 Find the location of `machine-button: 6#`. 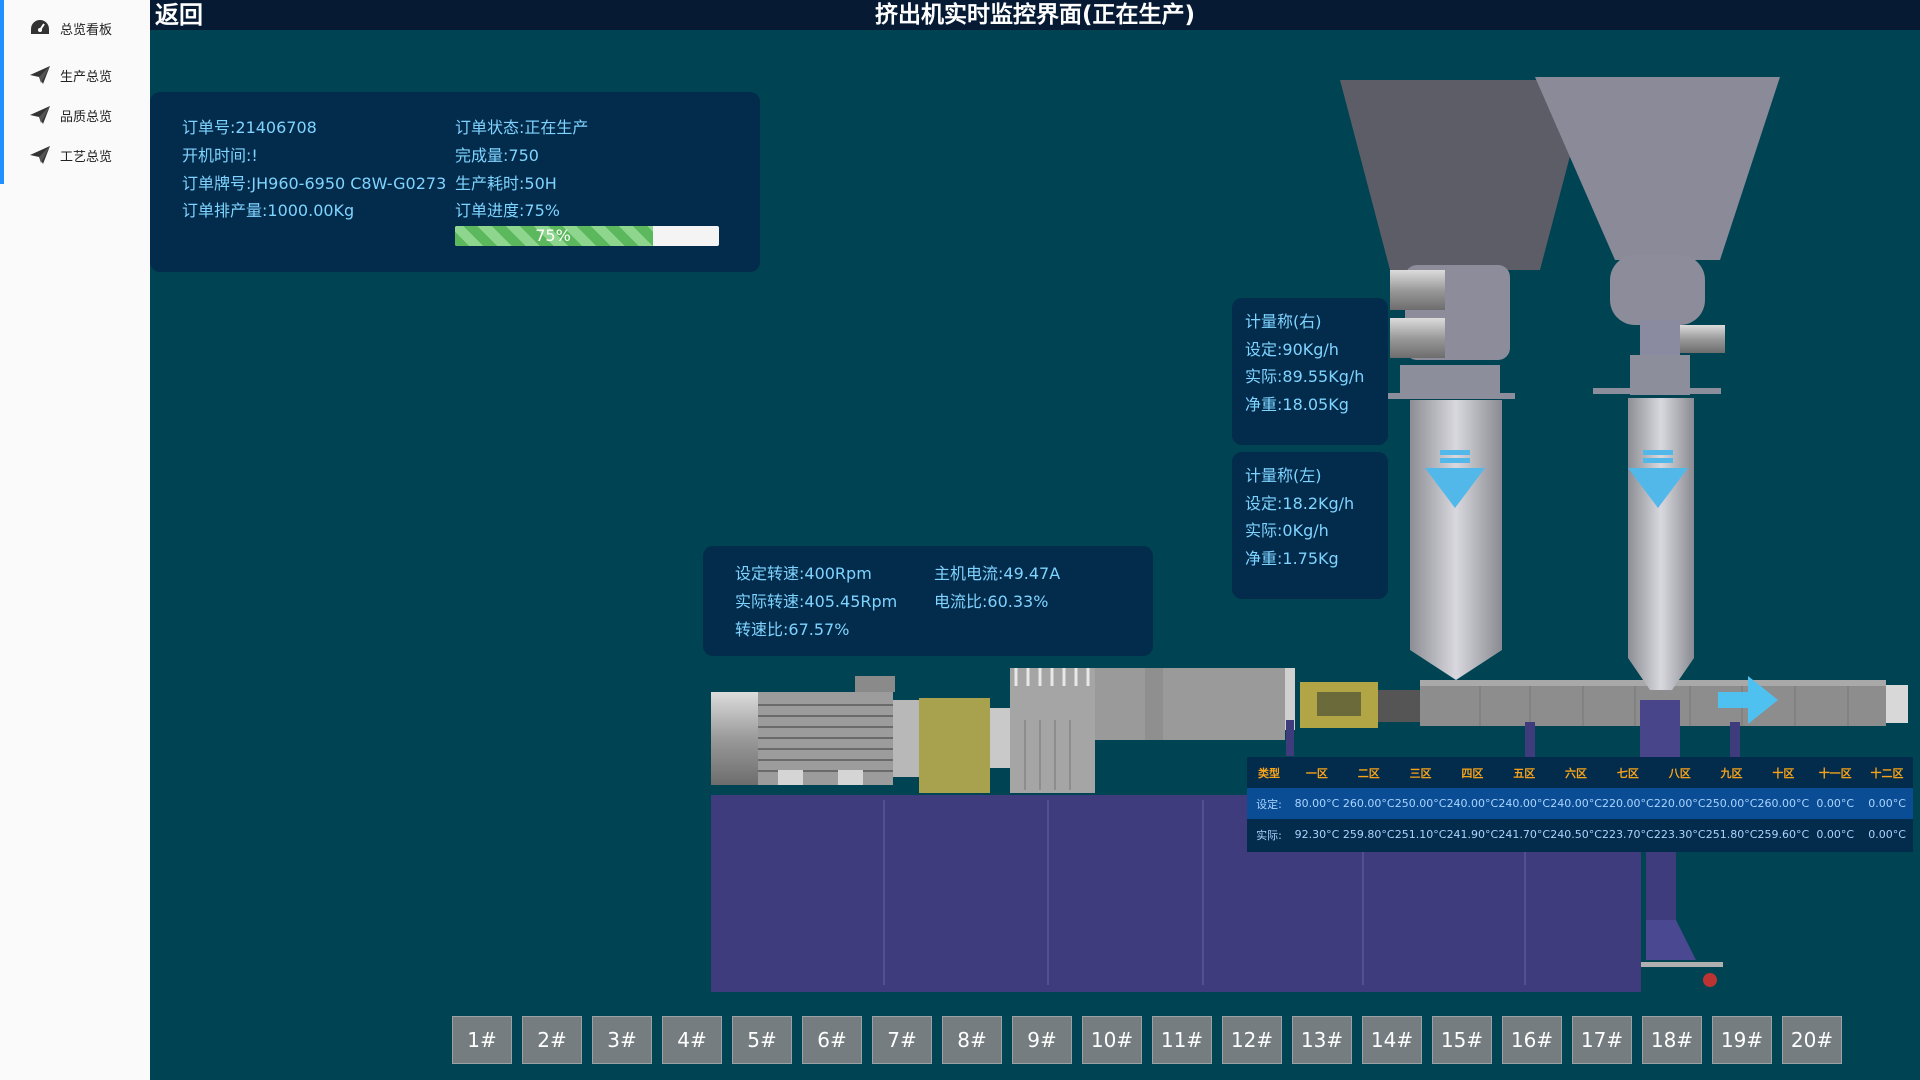

machine-button: 6# is located at coordinates (832, 1040).